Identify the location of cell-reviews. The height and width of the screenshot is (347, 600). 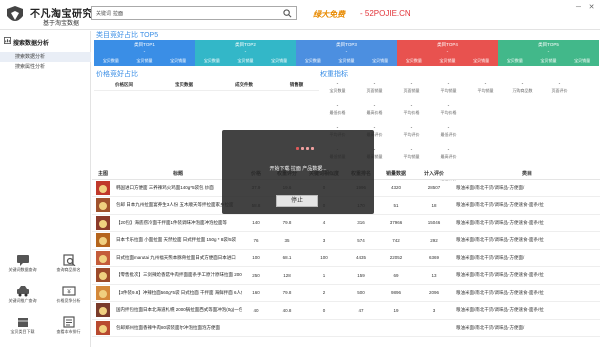
(434, 328).